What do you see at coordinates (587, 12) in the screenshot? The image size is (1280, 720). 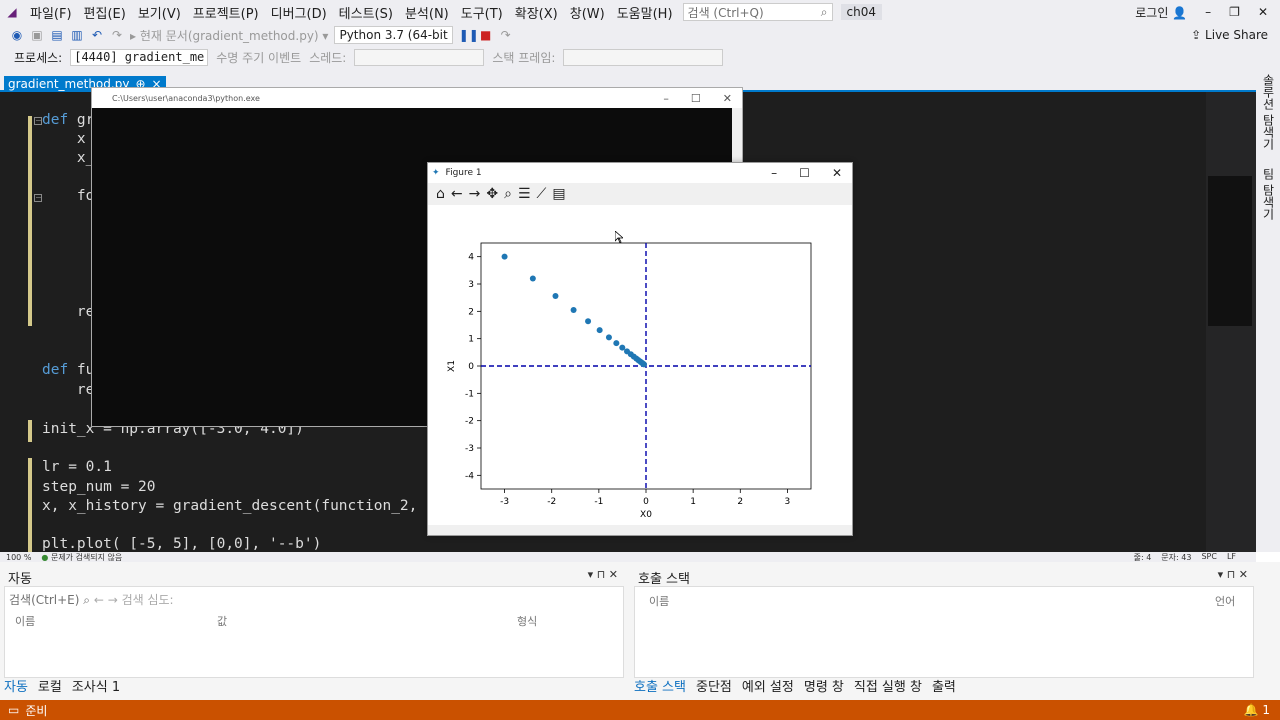 I see `menu-window: 창(W)` at bounding box center [587, 12].